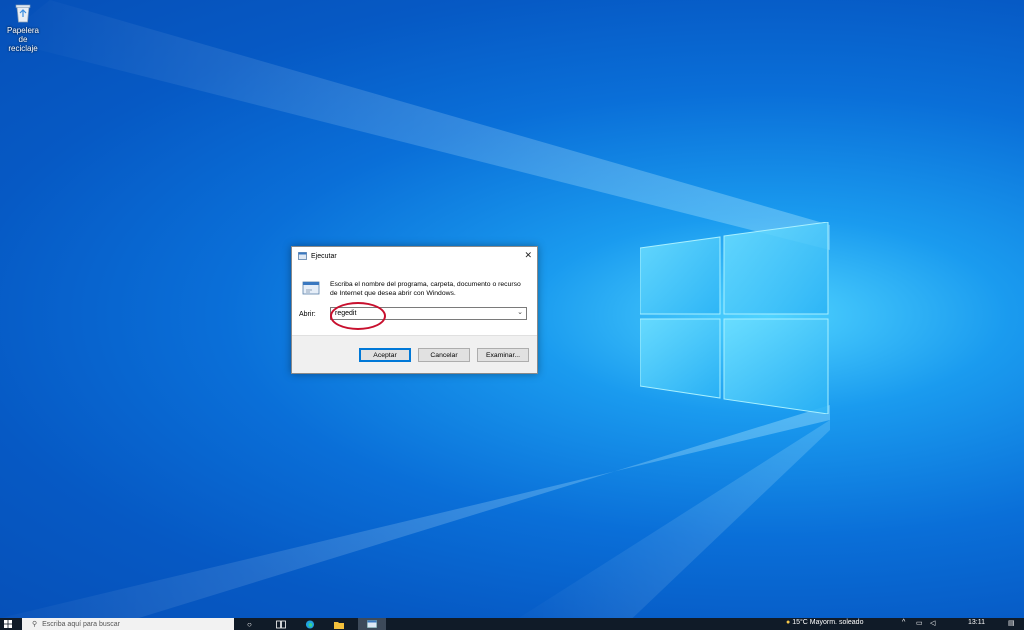 The width and height of the screenshot is (1024, 630). I want to click on run-dialog-titlebar: Ejecutar ✕, so click(414, 256).